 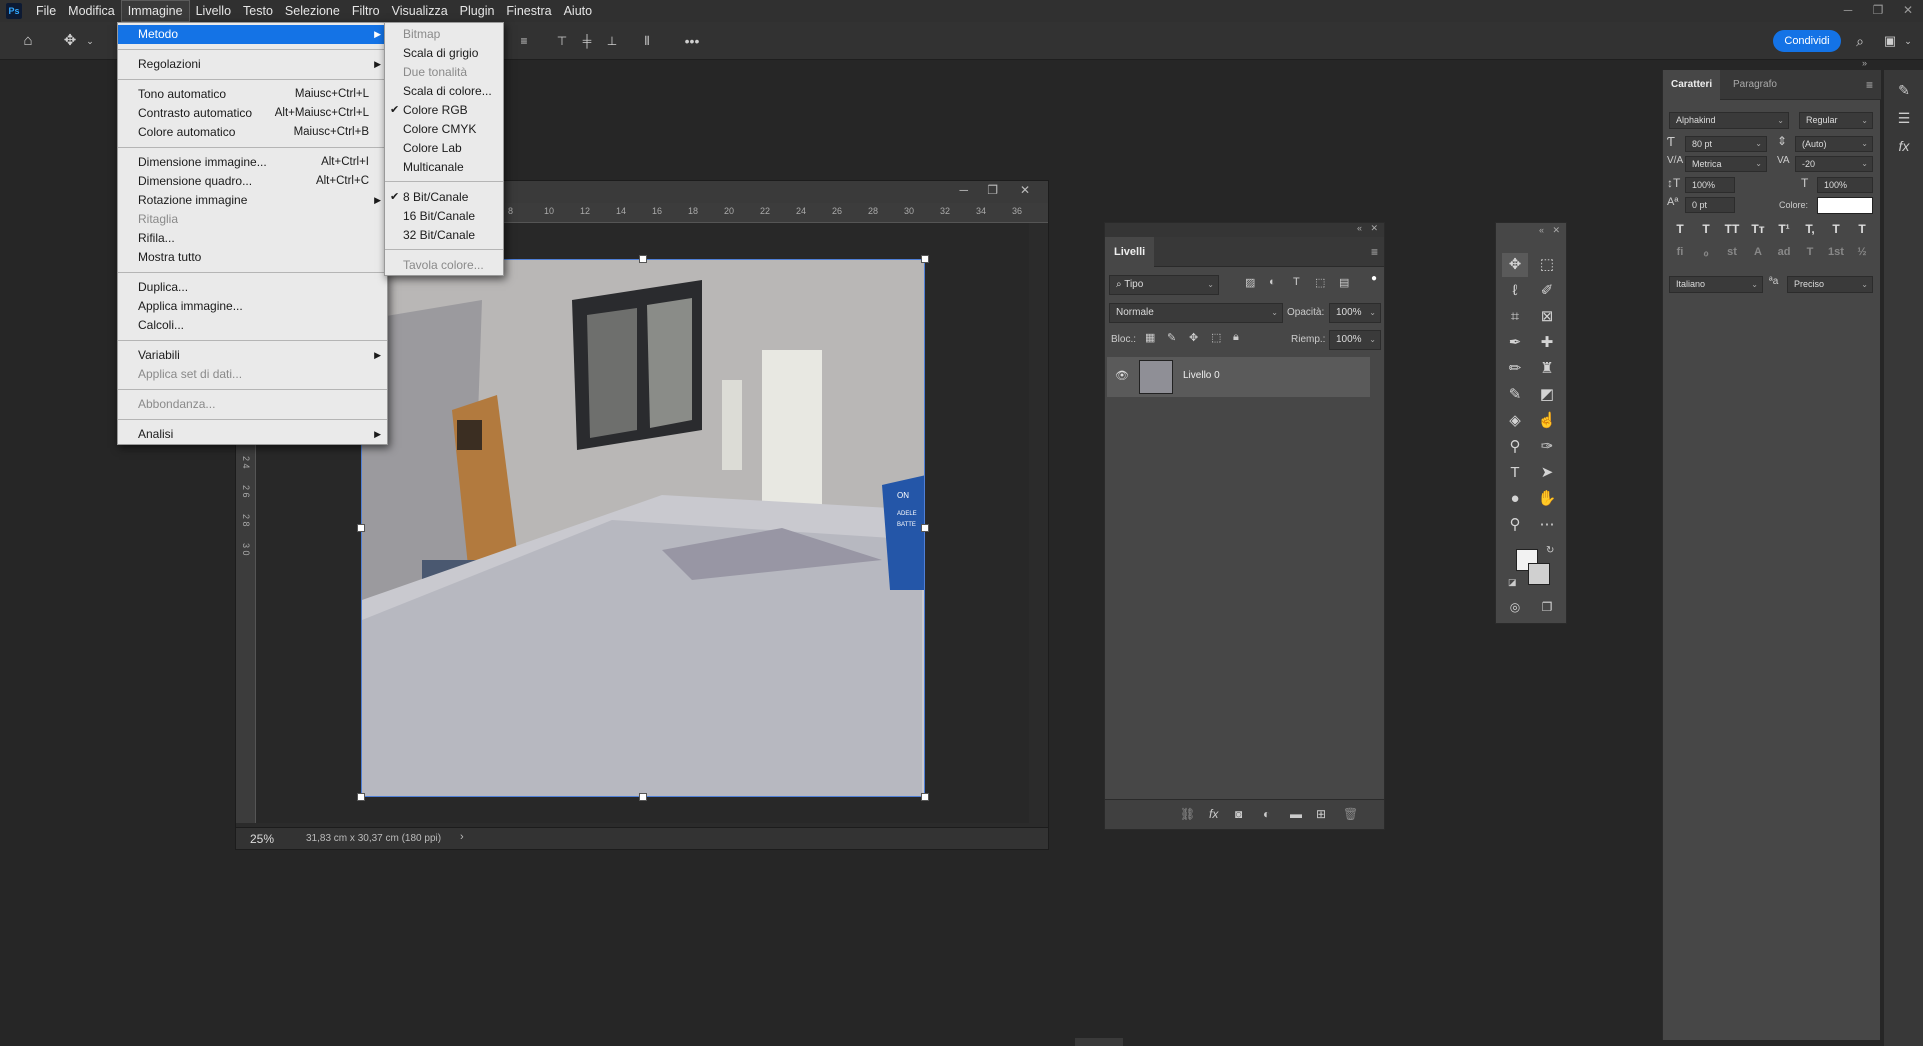 I want to click on menu-item-tono-automatico: Tono automatico Maiusc+Ctrl+L, so click(x=252, y=94).